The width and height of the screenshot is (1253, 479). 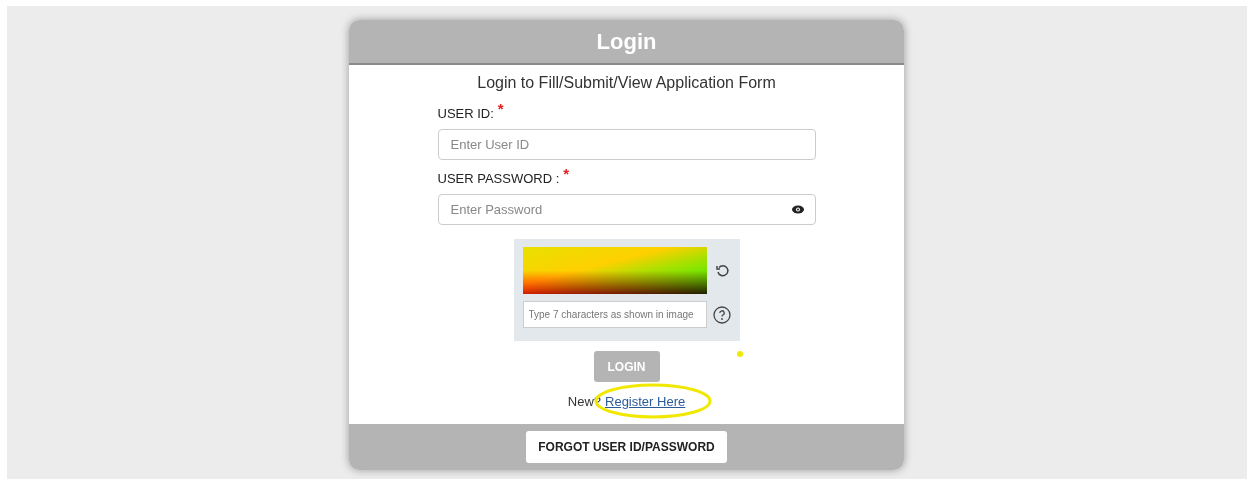 I want to click on card-title: Login, so click(x=626, y=42).